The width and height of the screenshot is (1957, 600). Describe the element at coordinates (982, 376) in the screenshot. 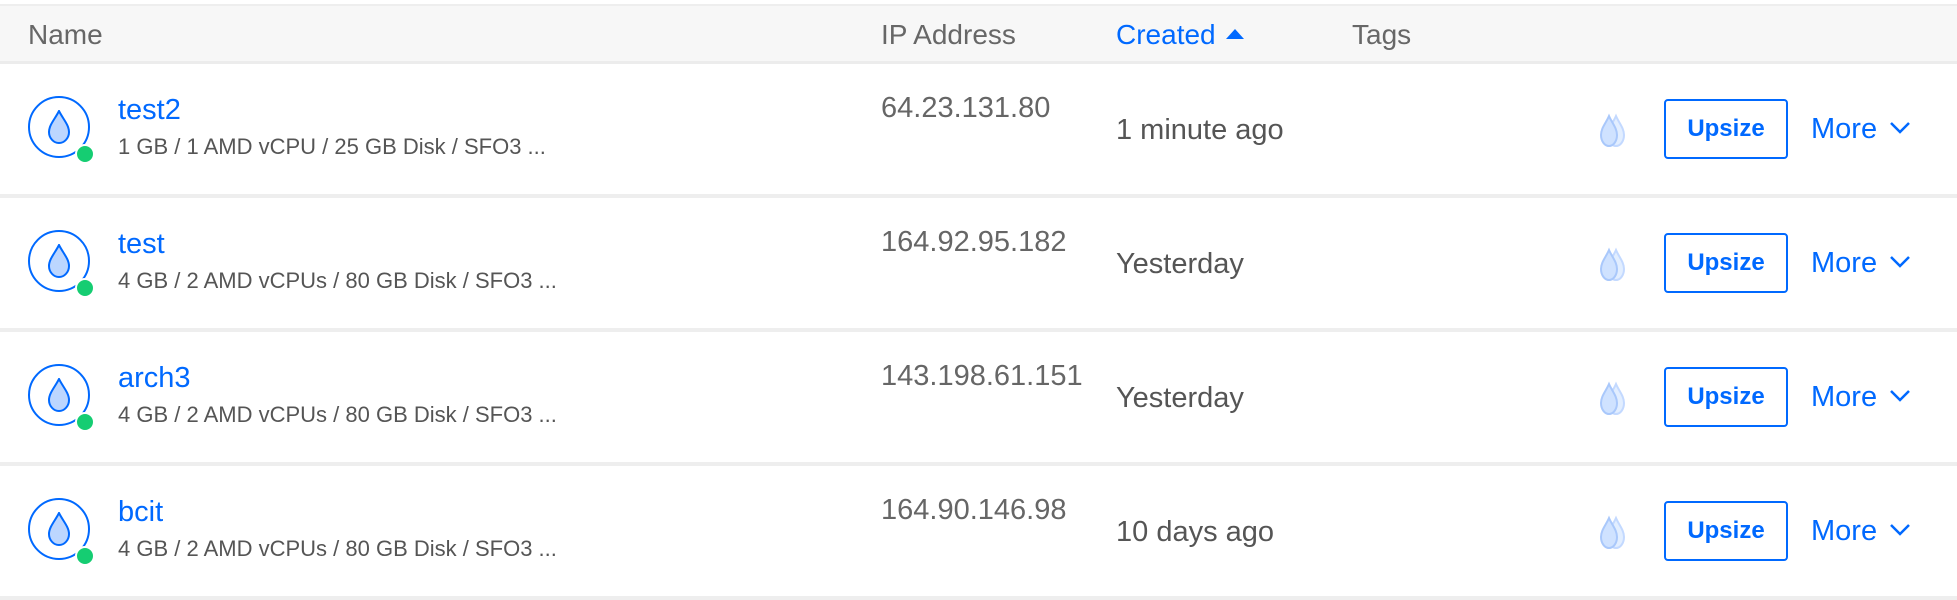

I see `droplet-ip-address: 143.198.61.151` at that location.